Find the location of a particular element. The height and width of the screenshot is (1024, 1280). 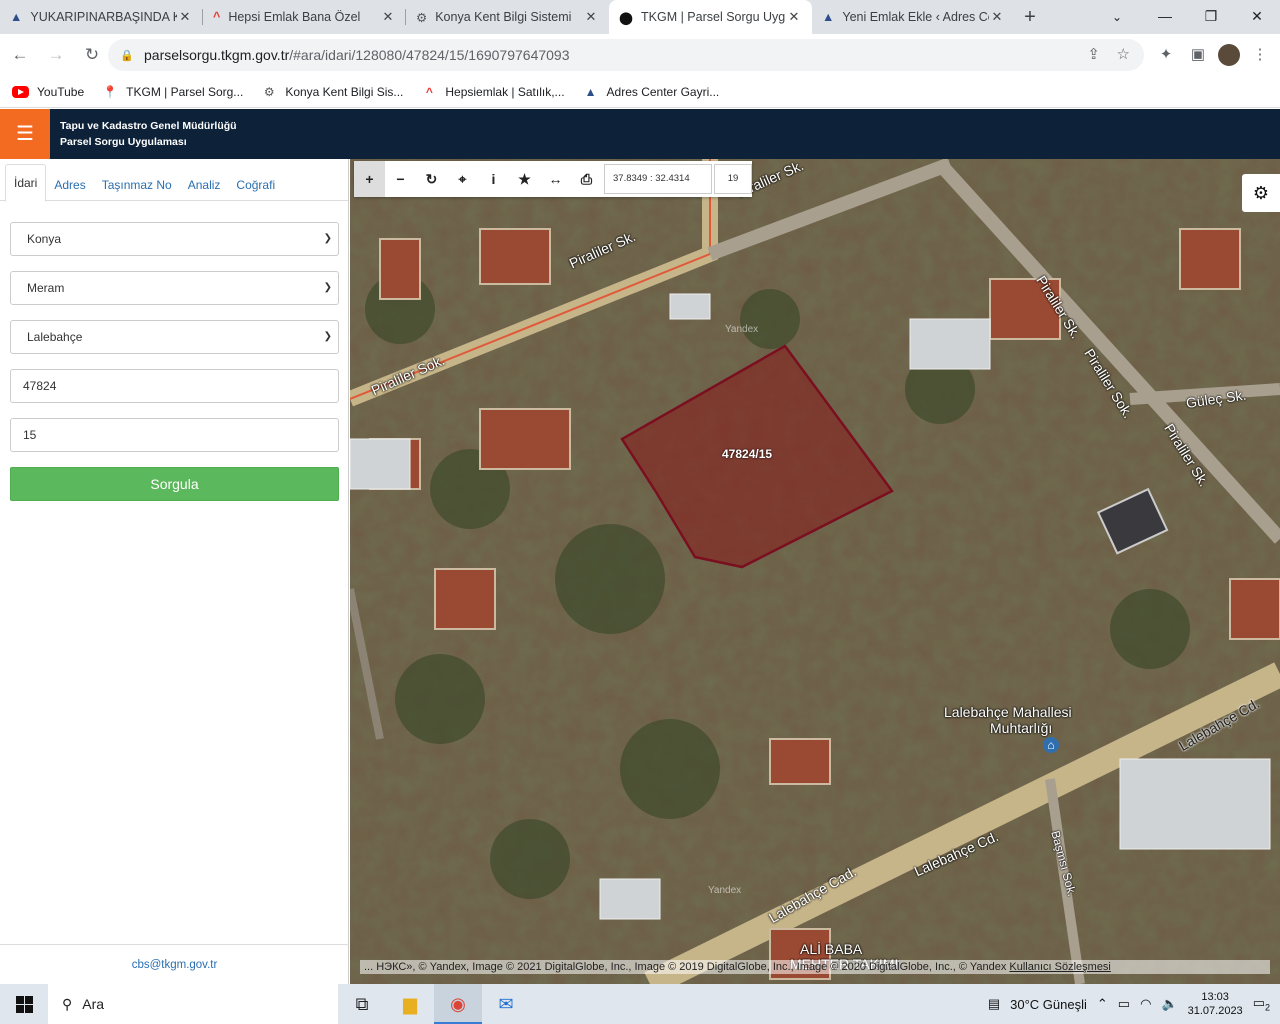

bookmark-item: YouTube is located at coordinates (48, 92).